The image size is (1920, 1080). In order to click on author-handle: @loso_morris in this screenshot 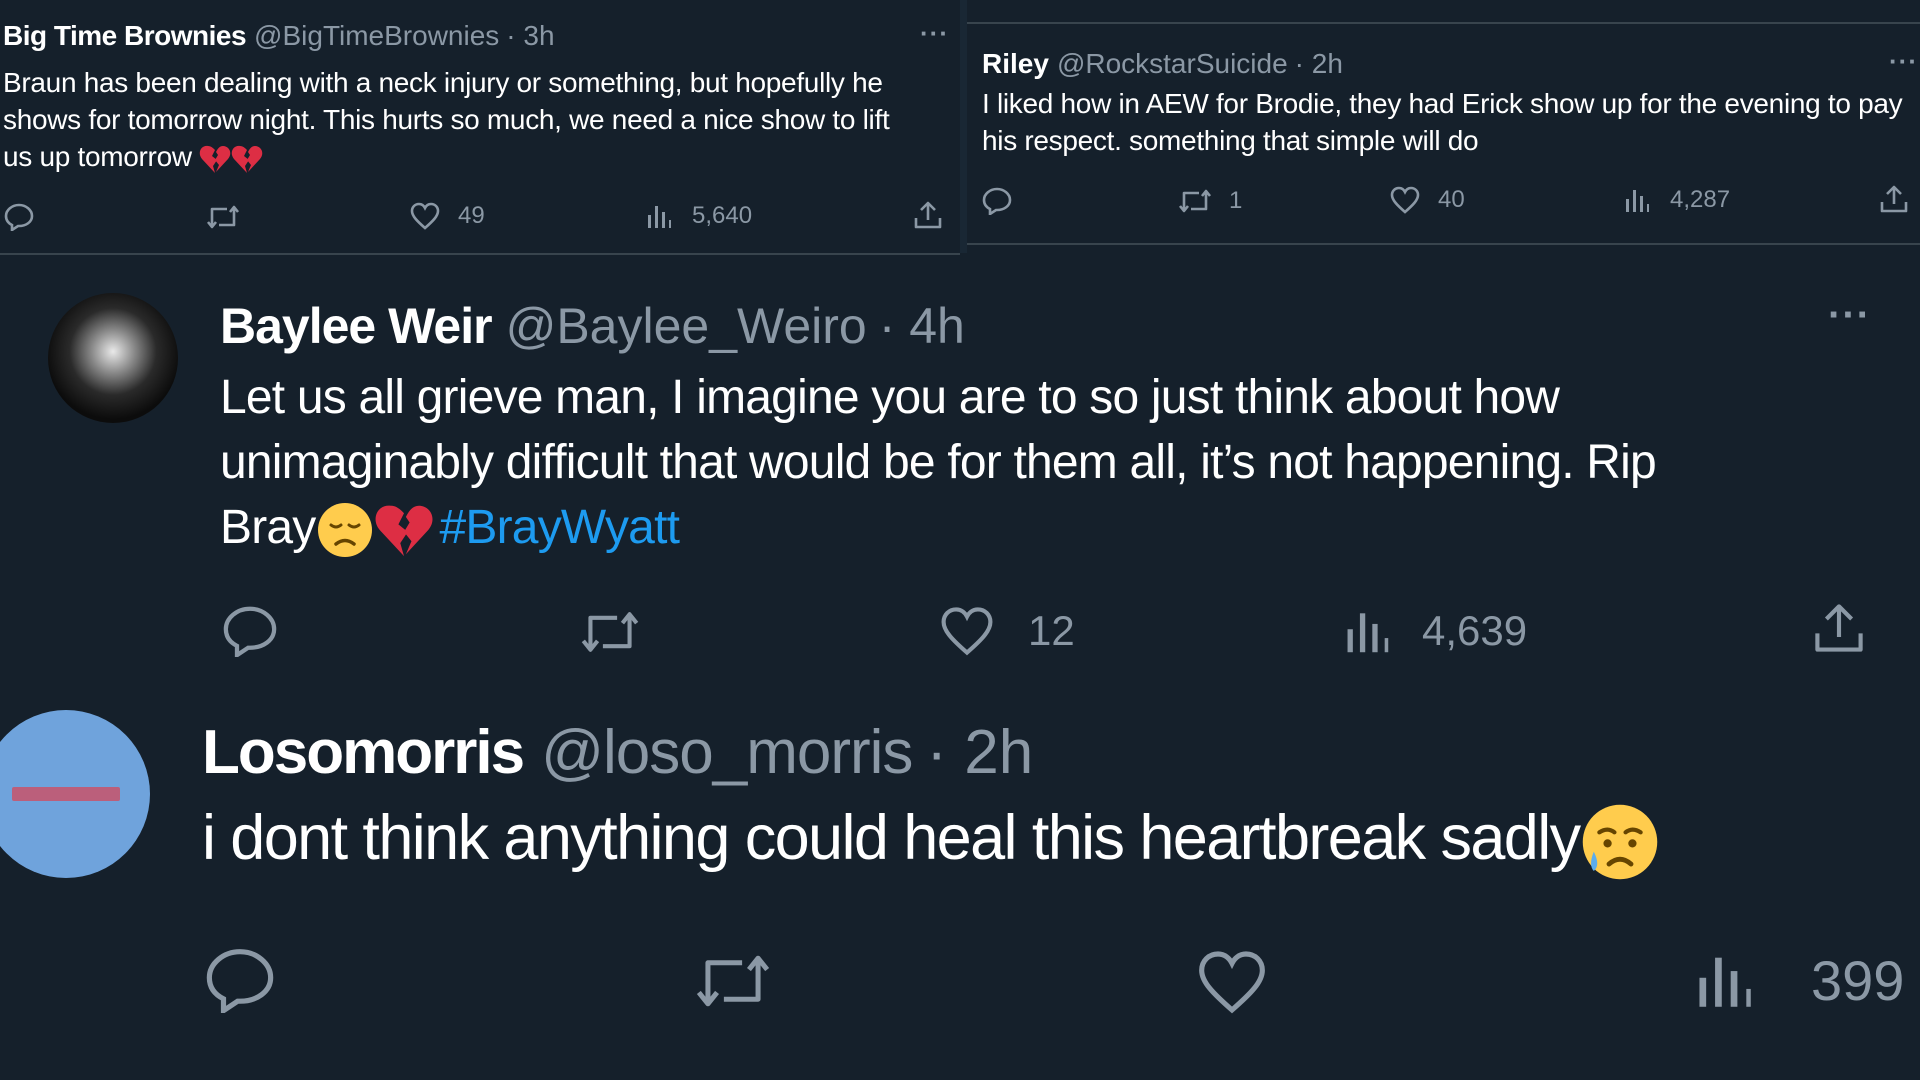, I will do `click(727, 752)`.